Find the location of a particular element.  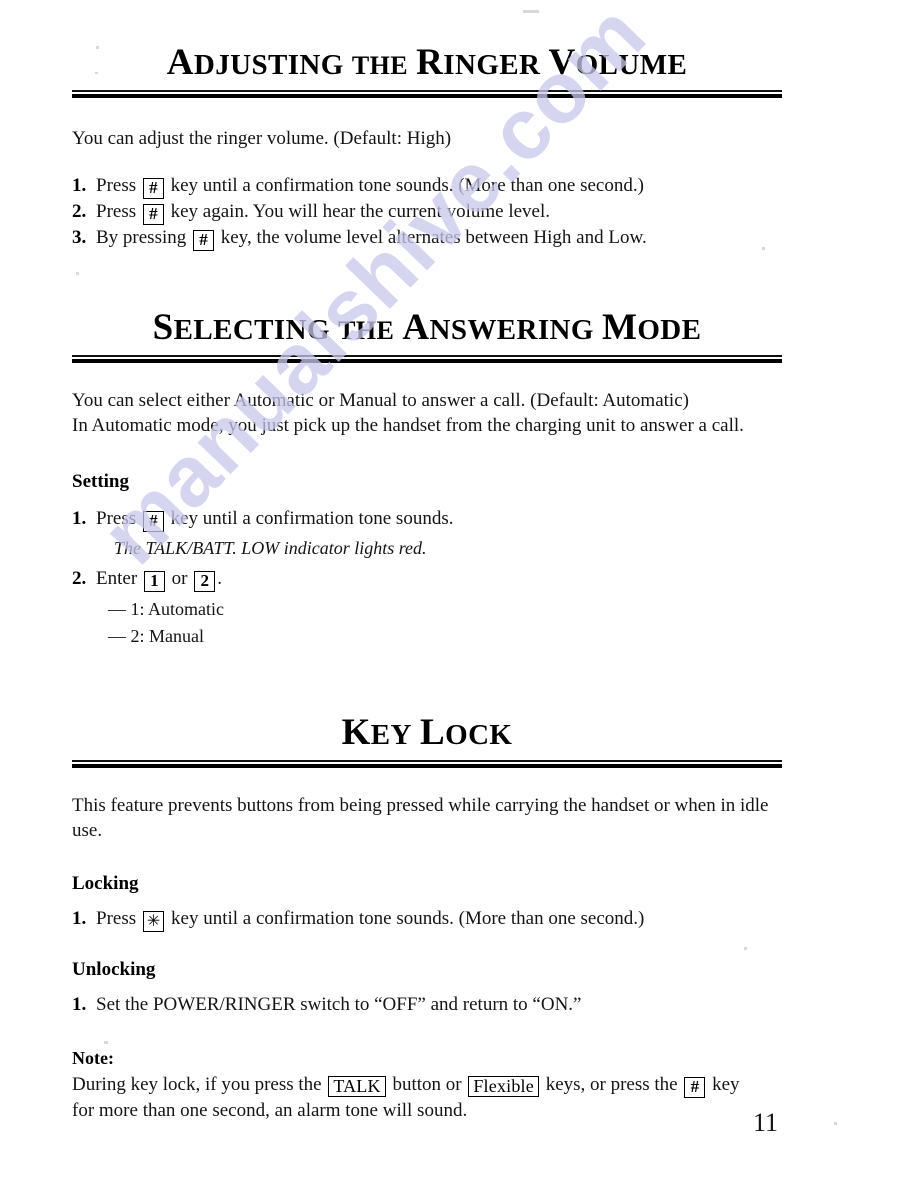

page-number: 11 is located at coordinates (765, 1122).